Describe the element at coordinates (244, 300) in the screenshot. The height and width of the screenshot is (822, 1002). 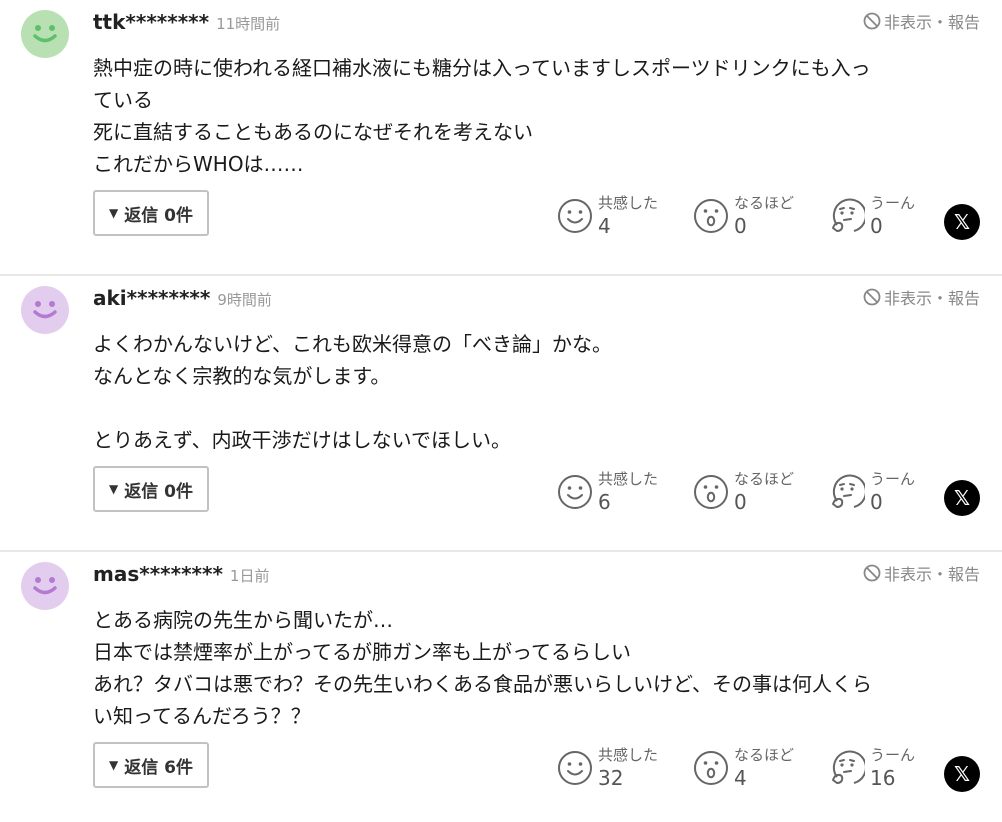
I see `timestamp: 9時間前` at that location.